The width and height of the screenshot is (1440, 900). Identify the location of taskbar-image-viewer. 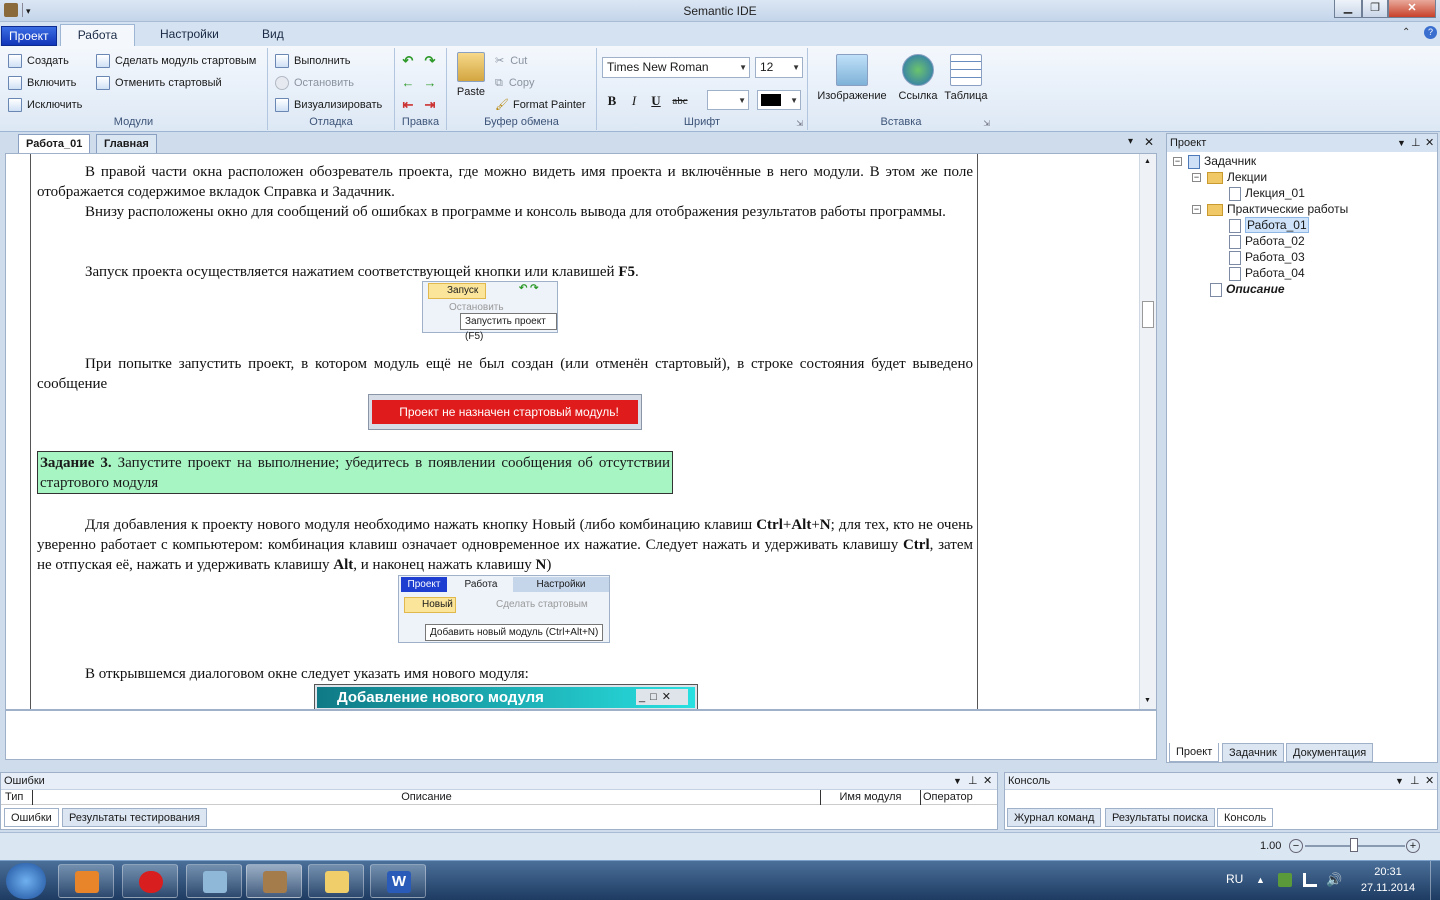
(214, 881).